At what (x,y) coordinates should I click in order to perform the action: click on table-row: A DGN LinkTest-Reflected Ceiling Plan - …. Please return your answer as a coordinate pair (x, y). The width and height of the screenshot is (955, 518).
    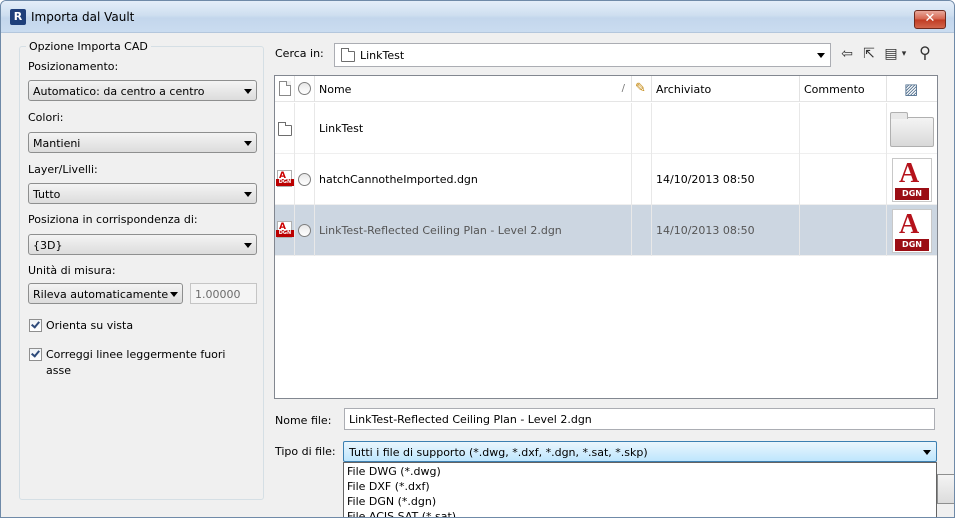
    Looking at the image, I should click on (606, 230).